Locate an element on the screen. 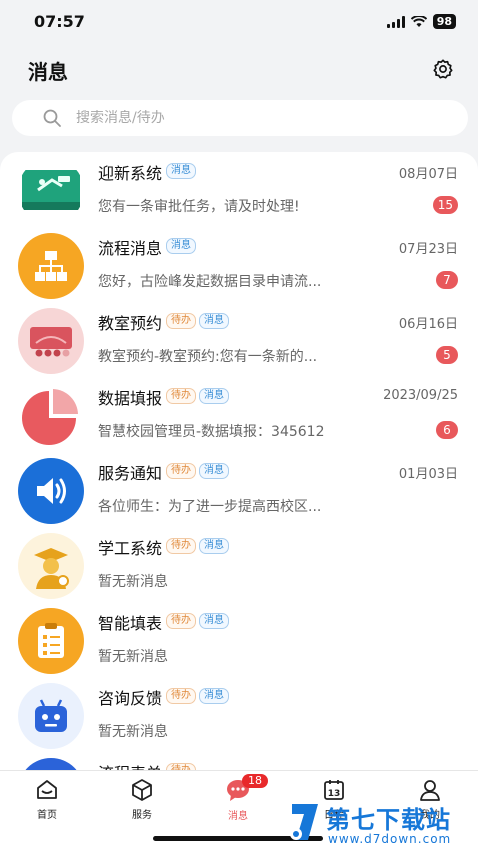 The image size is (478, 850). item-date: 08月07日 is located at coordinates (428, 174).